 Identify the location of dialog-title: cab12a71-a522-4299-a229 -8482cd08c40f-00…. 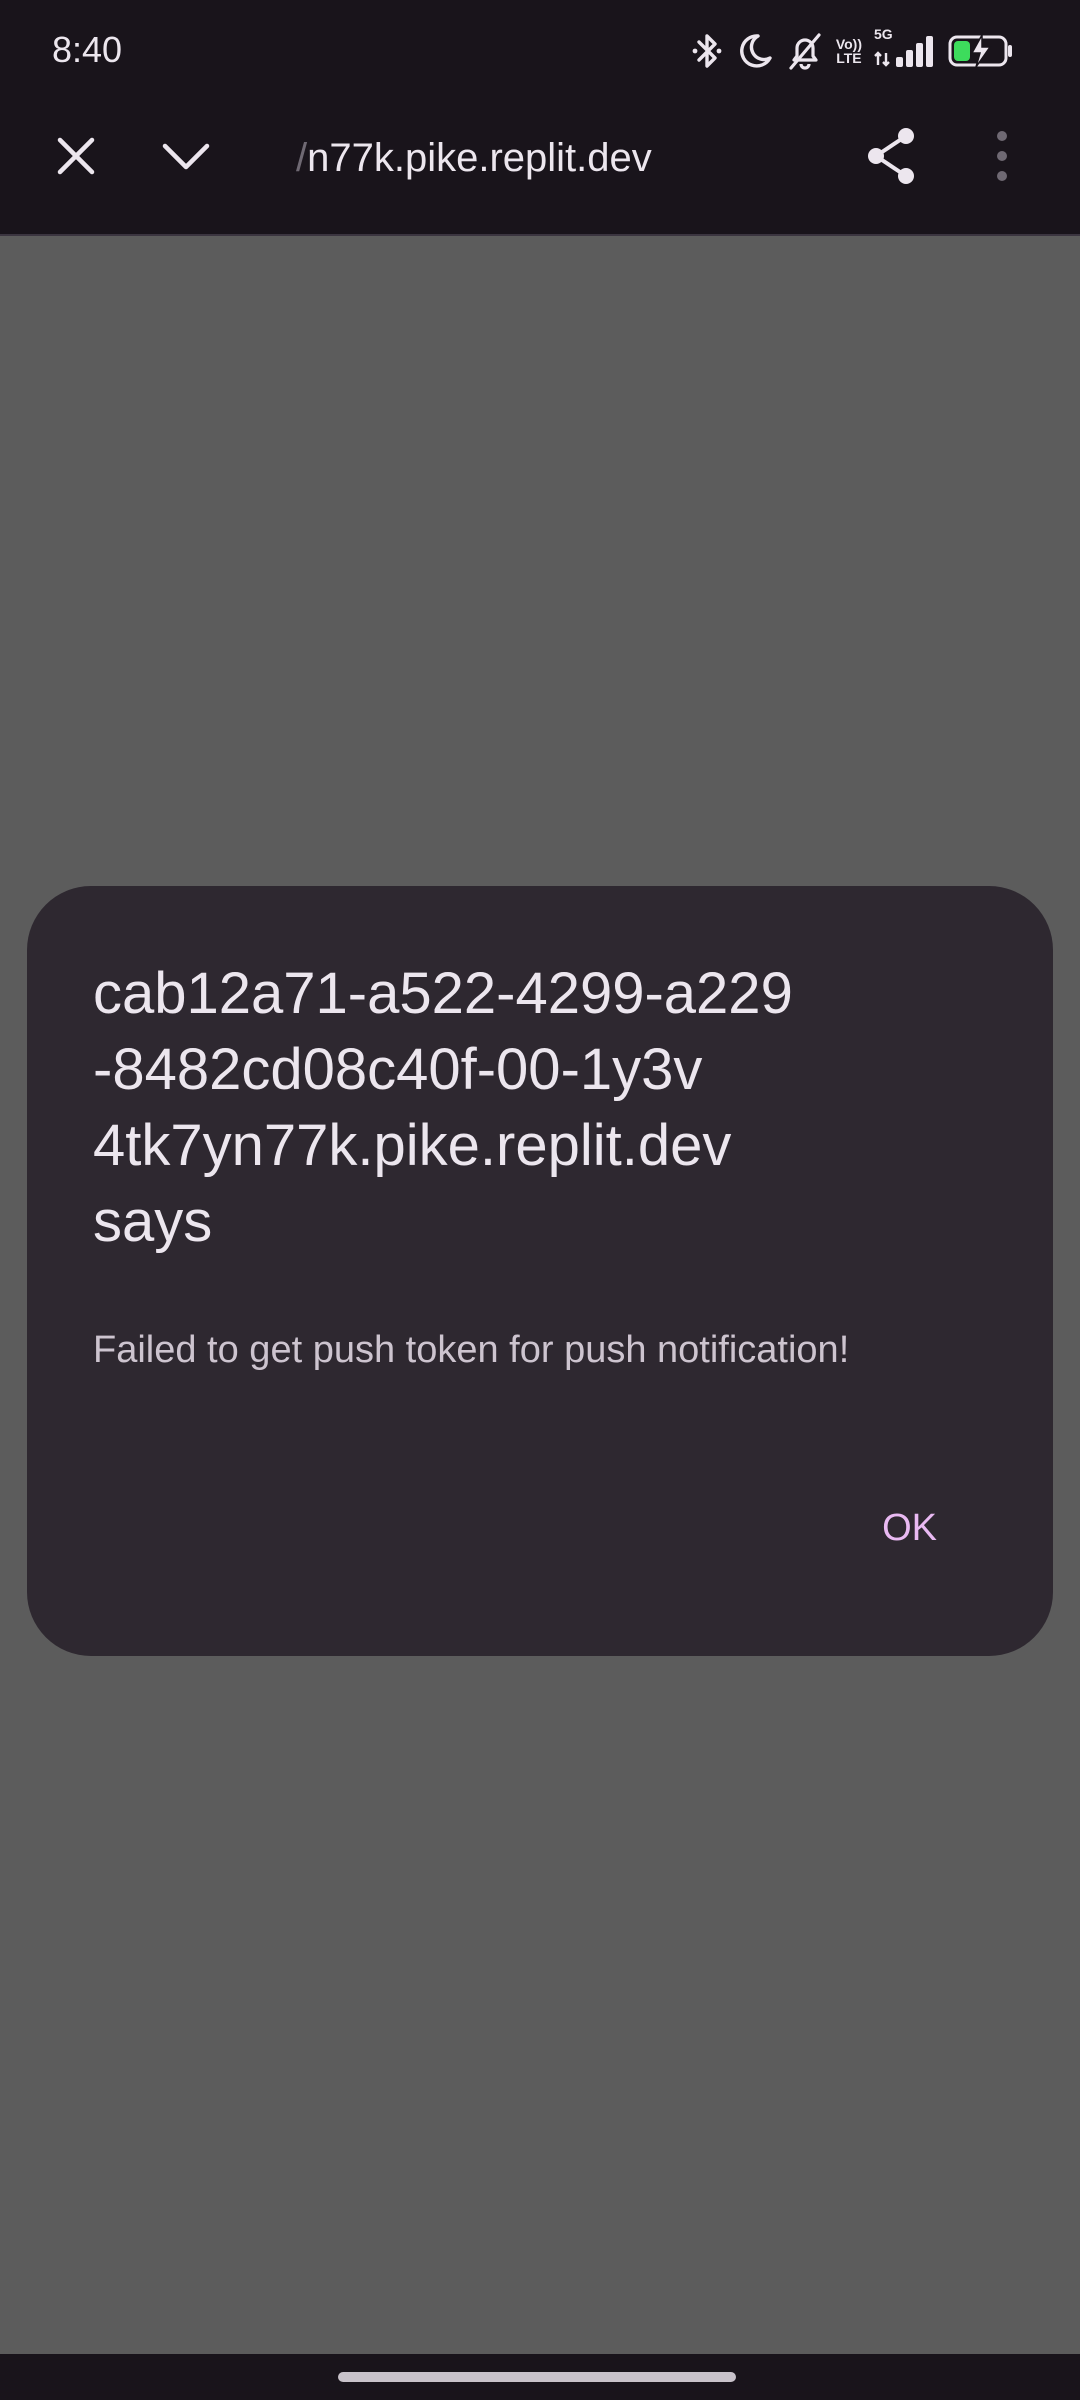
(443, 1107).